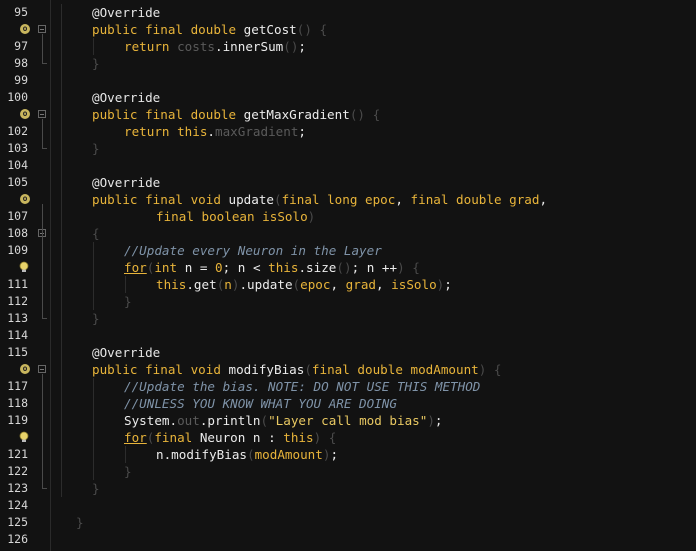 This screenshot has width=696, height=551. I want to click on code-line: 123}, so click(348, 488).